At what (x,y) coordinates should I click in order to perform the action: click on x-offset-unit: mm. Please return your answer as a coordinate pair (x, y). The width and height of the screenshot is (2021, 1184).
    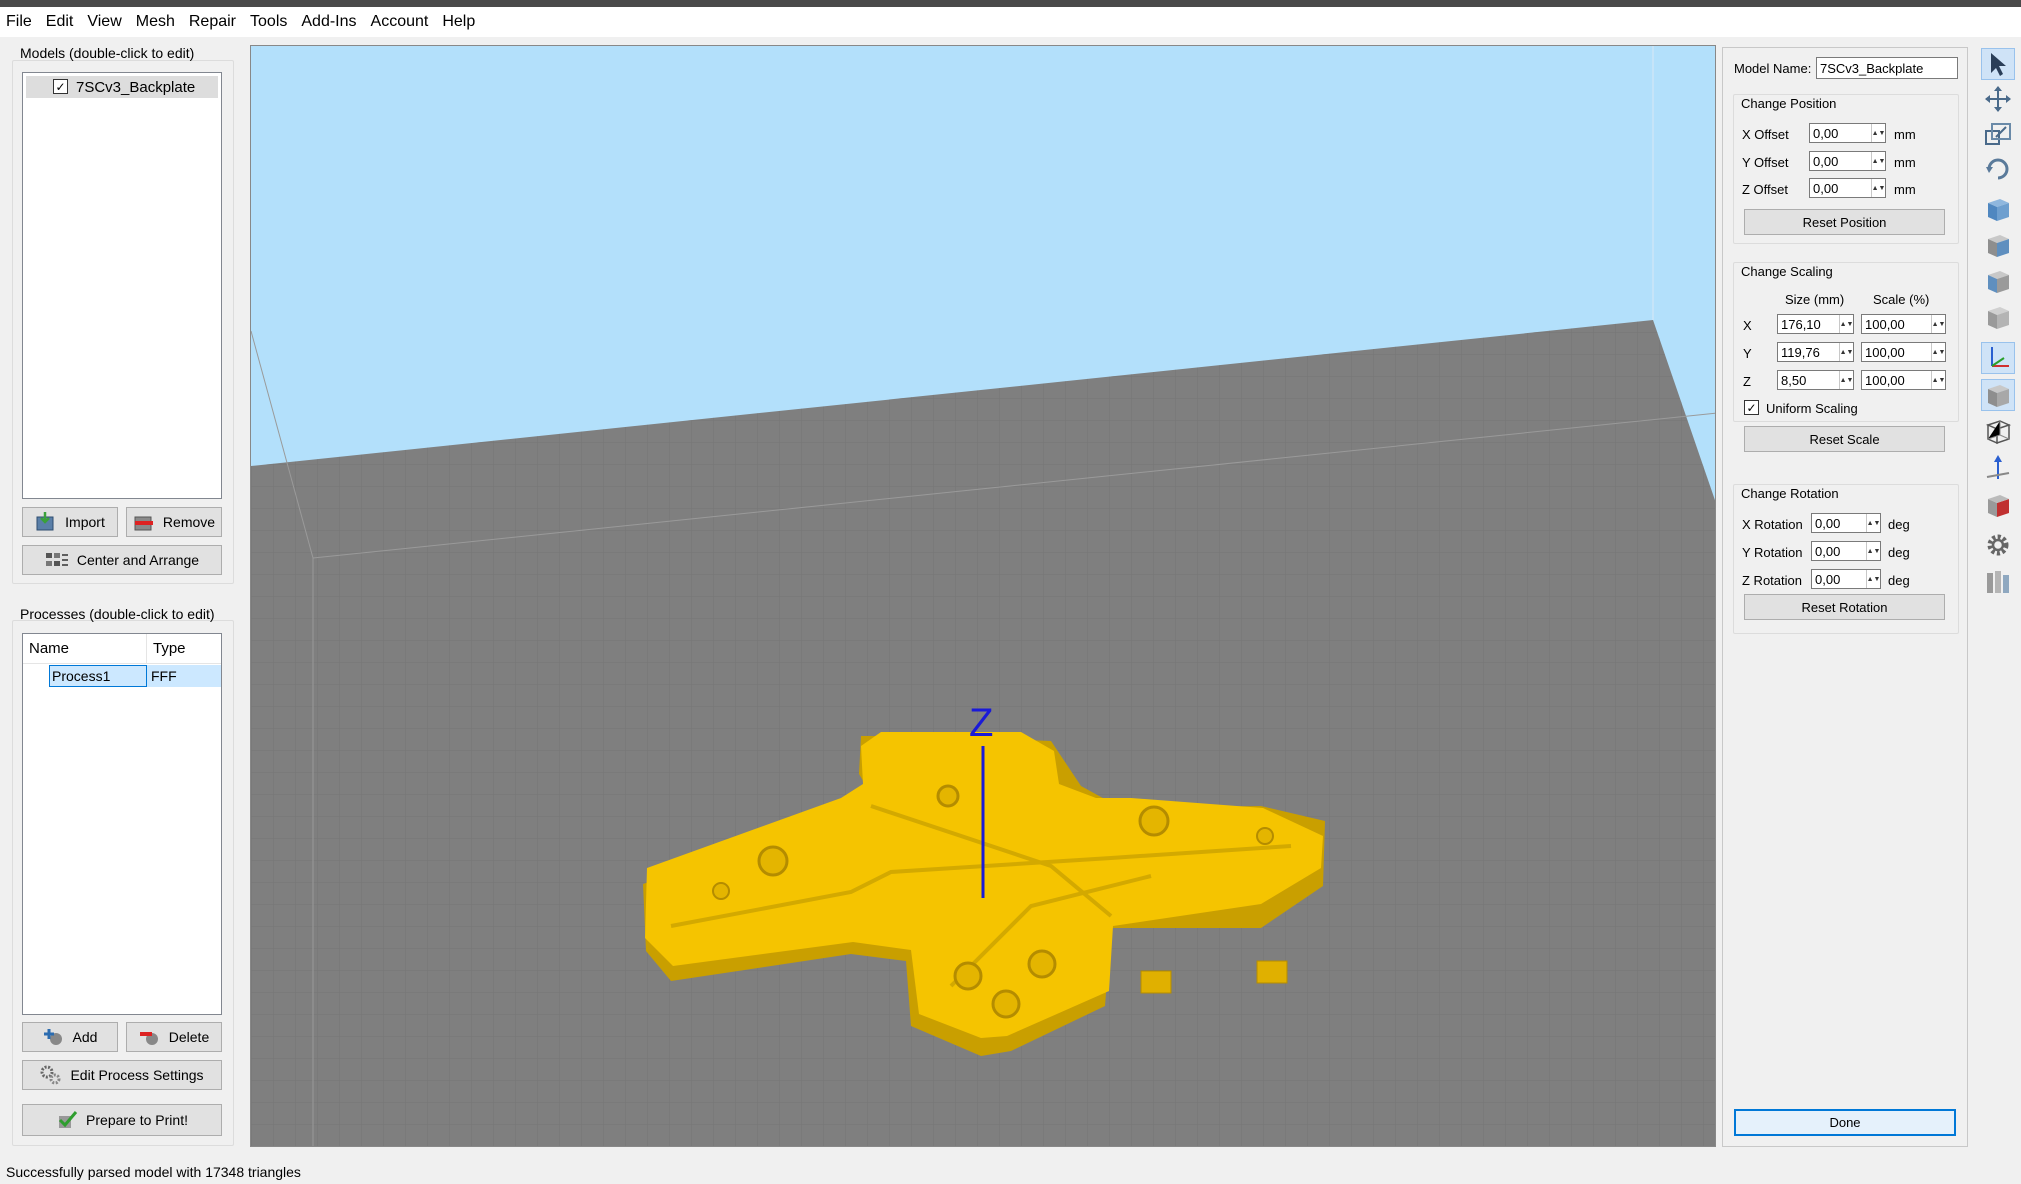
    Looking at the image, I should click on (1905, 134).